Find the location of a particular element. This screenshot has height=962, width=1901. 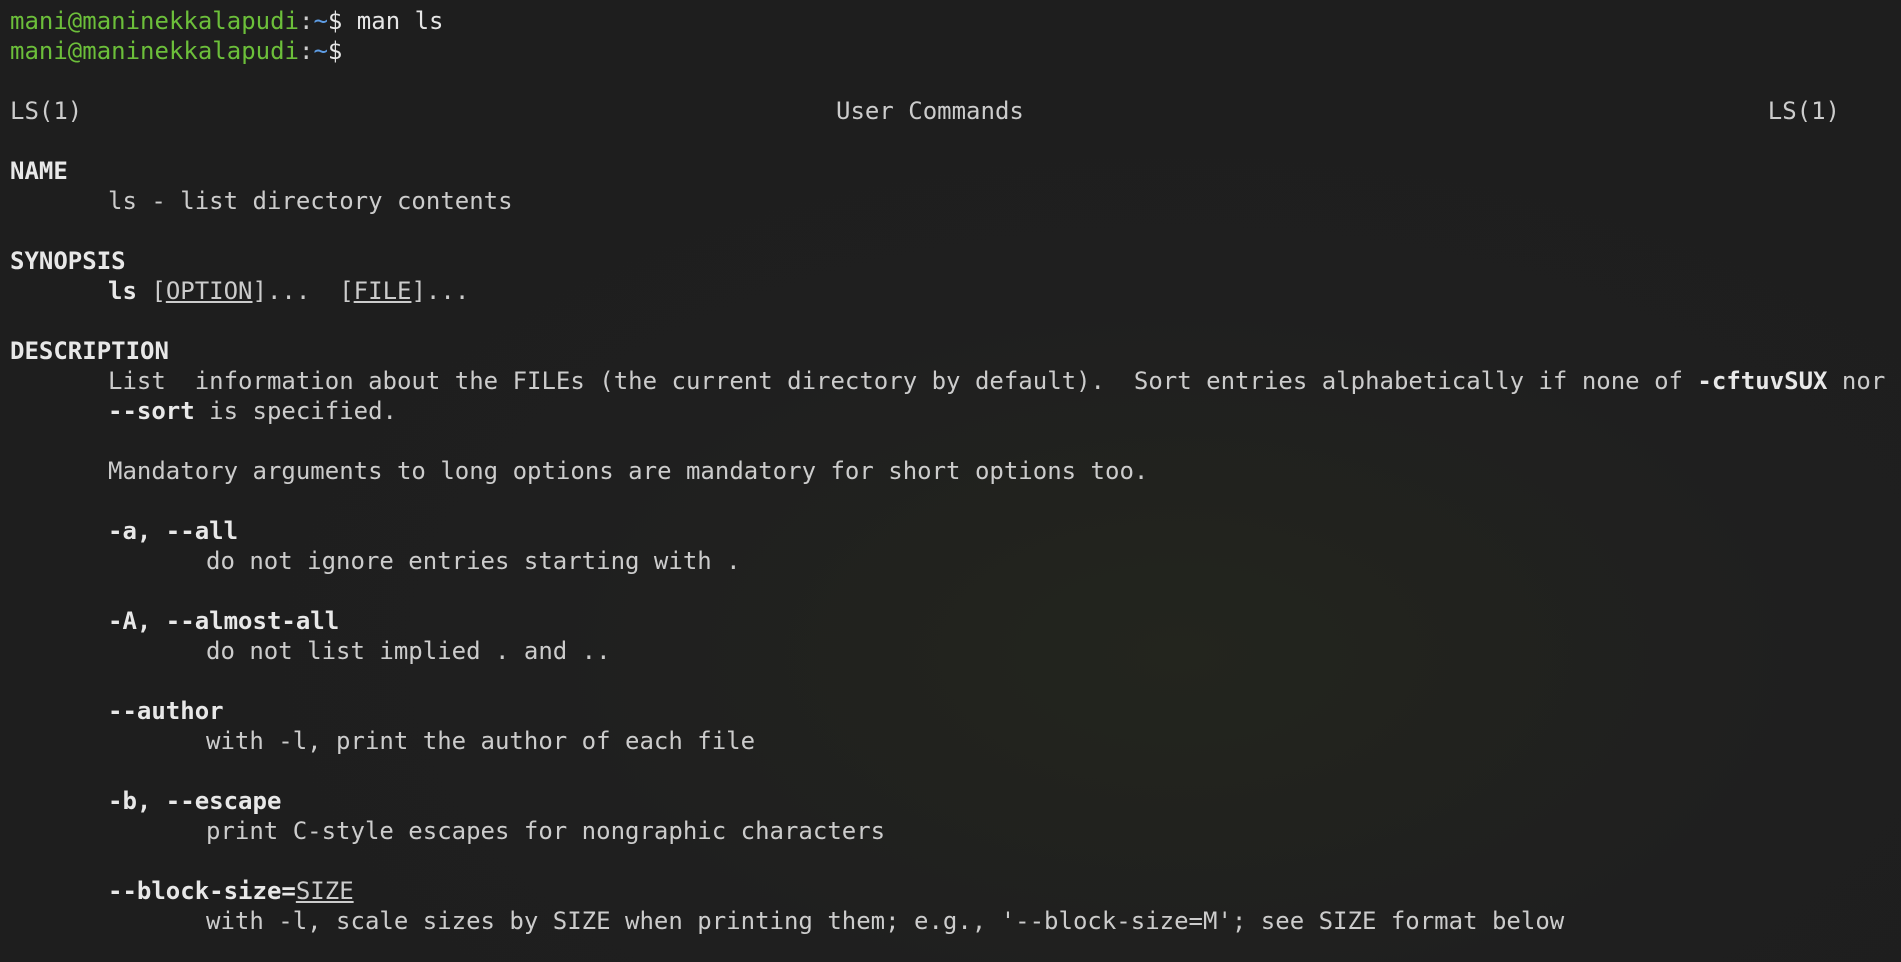

option-flag: -a, --all is located at coordinates (173, 531).